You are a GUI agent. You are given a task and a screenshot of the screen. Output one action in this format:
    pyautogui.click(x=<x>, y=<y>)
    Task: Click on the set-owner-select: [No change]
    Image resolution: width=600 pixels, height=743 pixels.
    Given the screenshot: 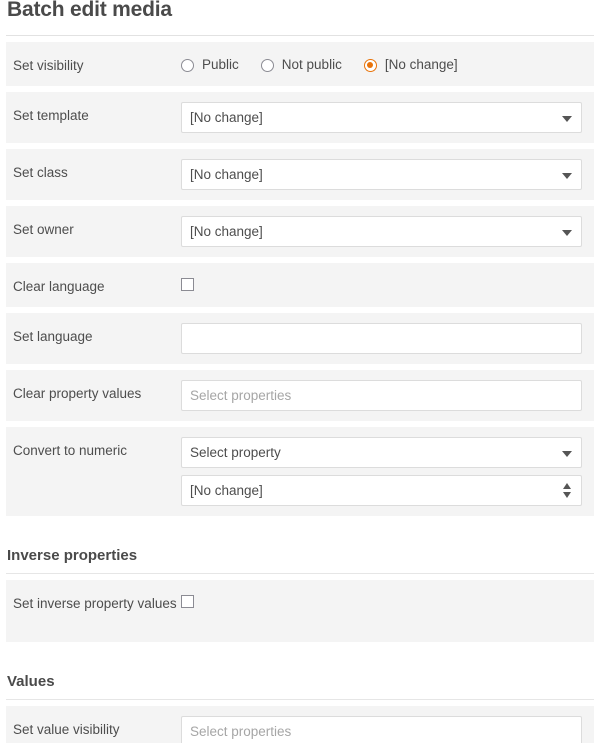 What is the action you would take?
    pyautogui.click(x=381, y=231)
    